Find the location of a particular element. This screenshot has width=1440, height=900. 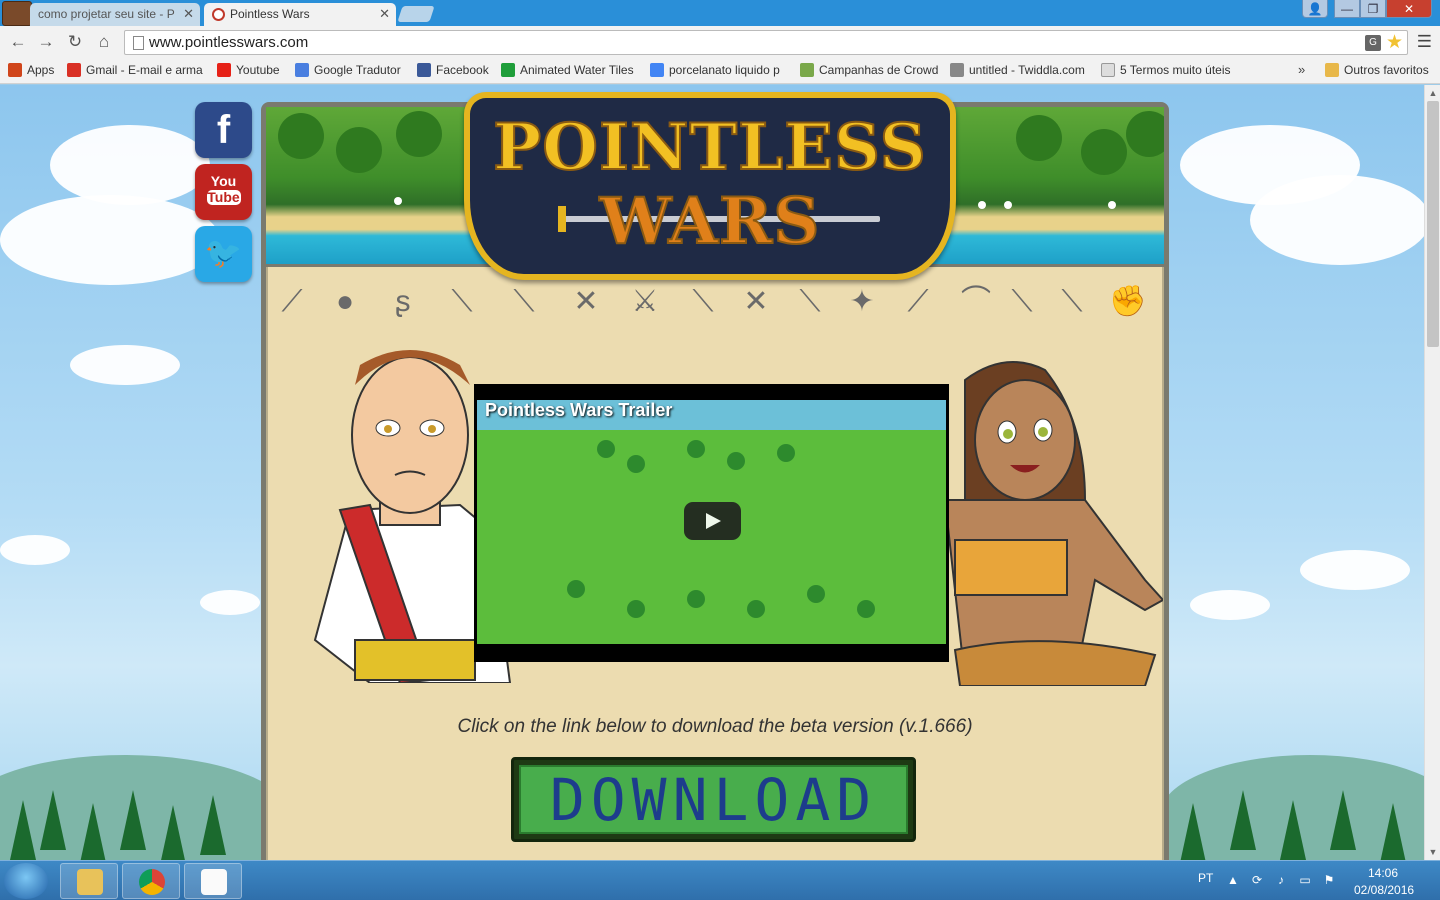

bookmark-animated-water: Animated Water Tiles is located at coordinates (569, 70).